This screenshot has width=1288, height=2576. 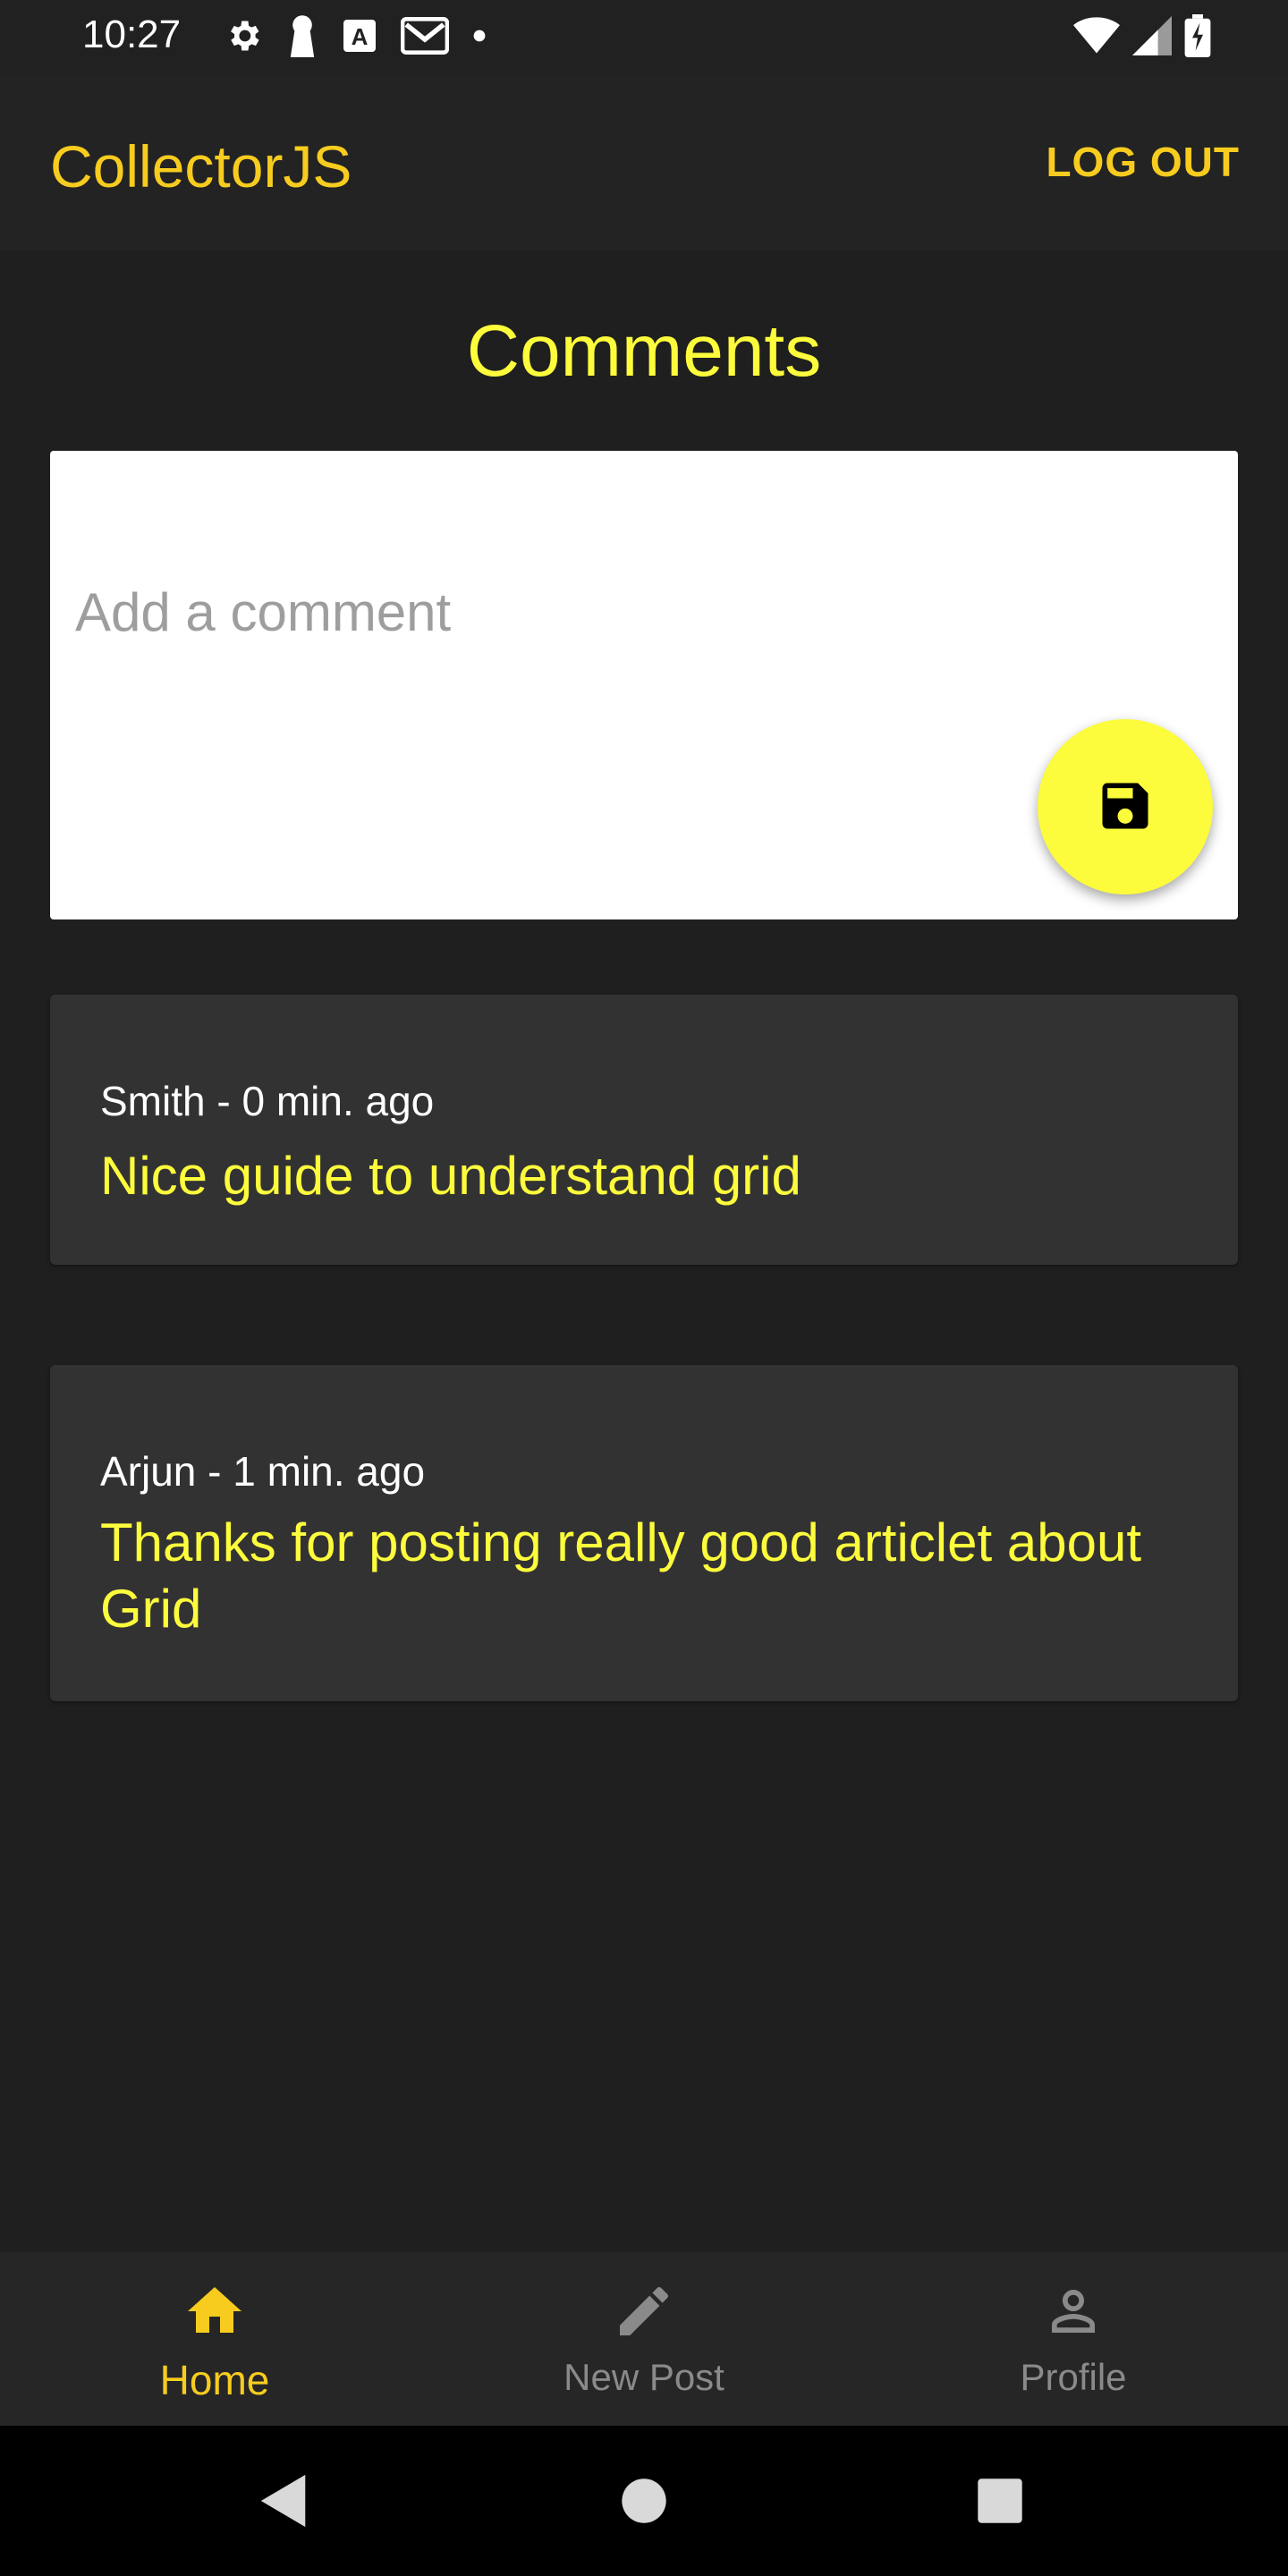 What do you see at coordinates (1000, 2501) in the screenshot?
I see `recents-icon` at bounding box center [1000, 2501].